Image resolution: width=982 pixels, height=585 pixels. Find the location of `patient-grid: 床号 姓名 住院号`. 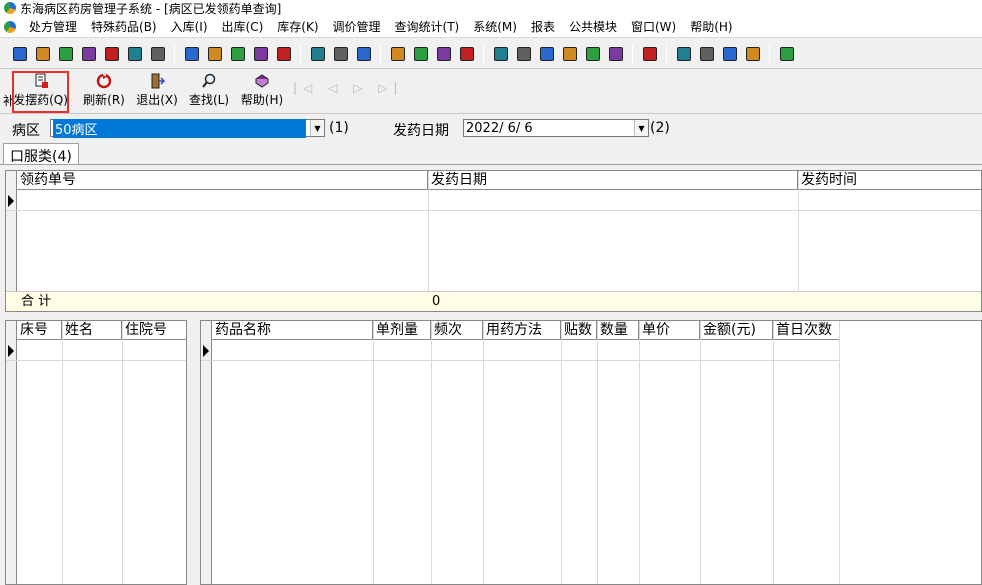

patient-grid: 床号 姓名 住院号 is located at coordinates (96, 452).